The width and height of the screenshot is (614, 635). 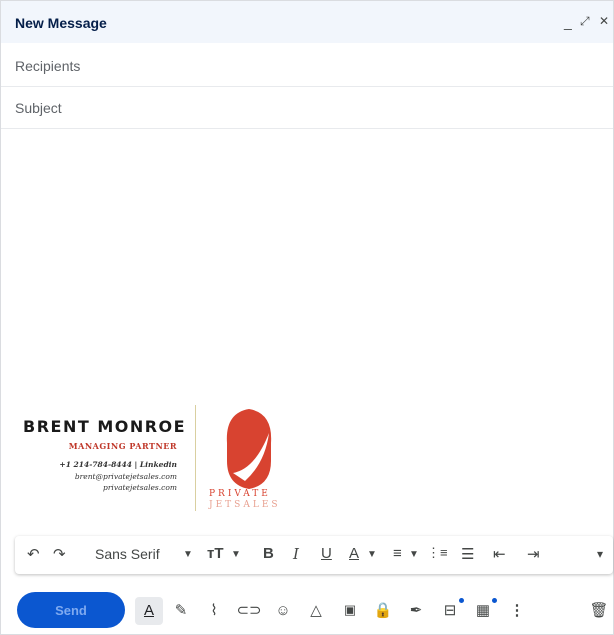 What do you see at coordinates (499, 554) in the screenshot?
I see `indent-less-icon: ⇤` at bounding box center [499, 554].